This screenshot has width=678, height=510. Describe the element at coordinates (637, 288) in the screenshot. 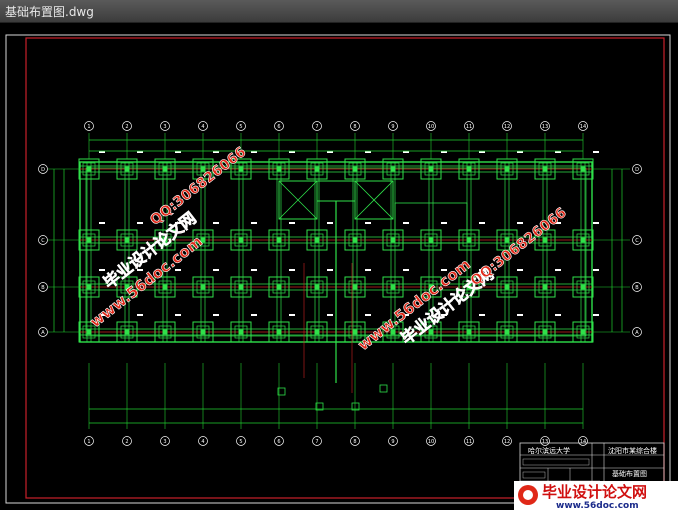

I see `axis-bubble-right-label: B` at that location.